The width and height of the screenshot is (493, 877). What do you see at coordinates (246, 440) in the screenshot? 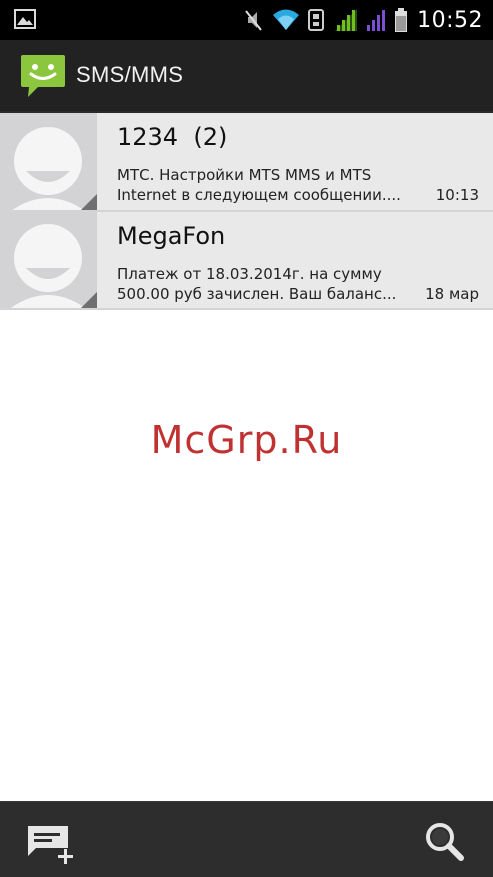
I see `watermark: McGrp.Ru` at bounding box center [246, 440].